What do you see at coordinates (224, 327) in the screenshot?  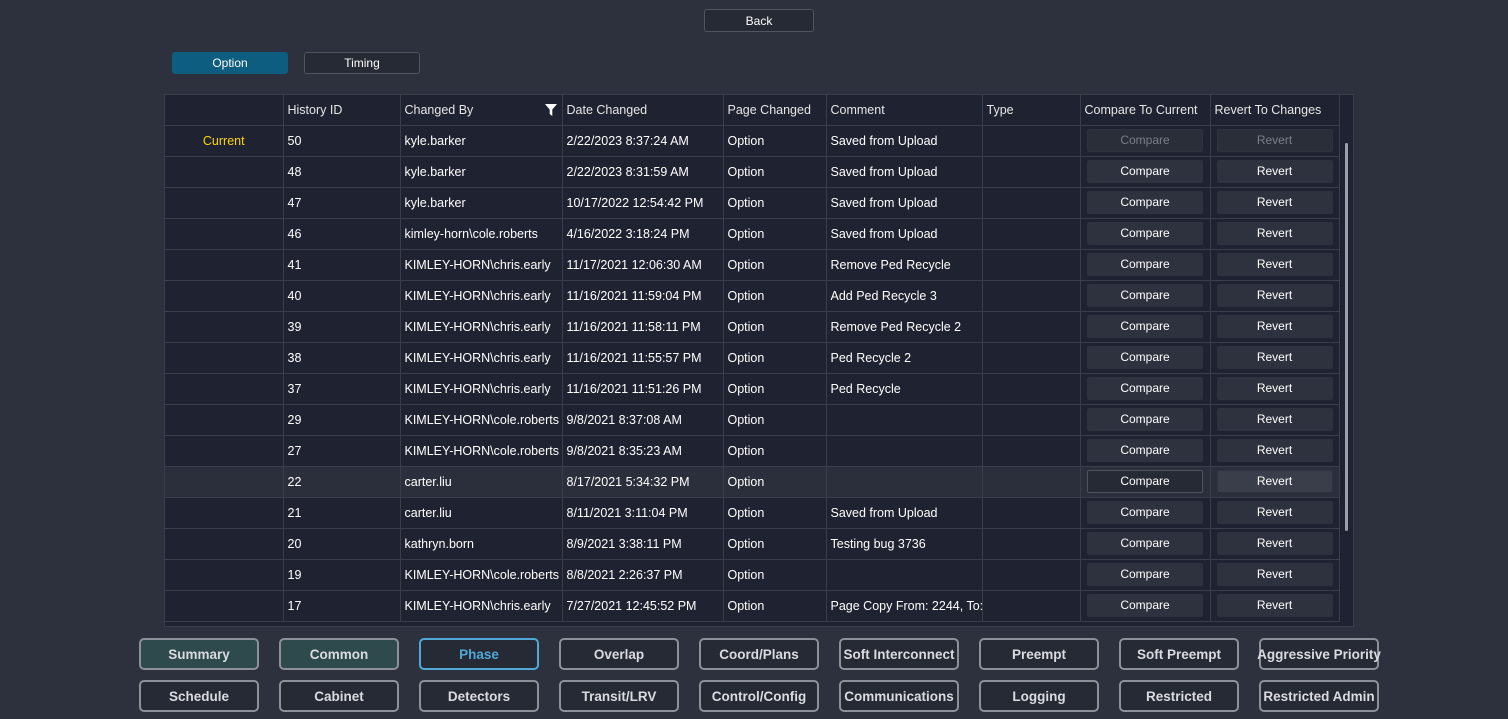 I see `current-indicator` at bounding box center [224, 327].